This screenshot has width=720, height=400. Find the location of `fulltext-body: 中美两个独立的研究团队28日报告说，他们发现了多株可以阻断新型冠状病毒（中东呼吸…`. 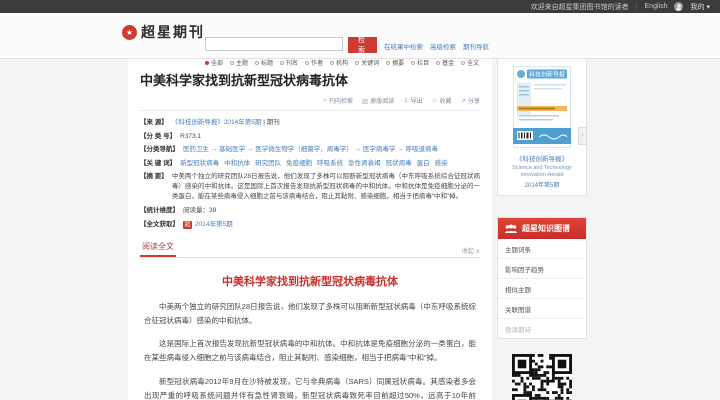

fulltext-body: 中美两个独立的研究团队28日报告说，他们发现了多株可以阻断新型冠状病毒（中东呼吸… is located at coordinates (310, 350).